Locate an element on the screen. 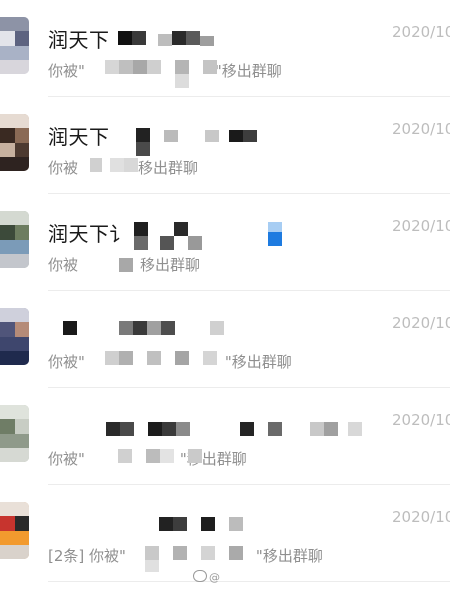  chat-preview: [2条] 你被" "移出群聊 is located at coordinates (185, 555).